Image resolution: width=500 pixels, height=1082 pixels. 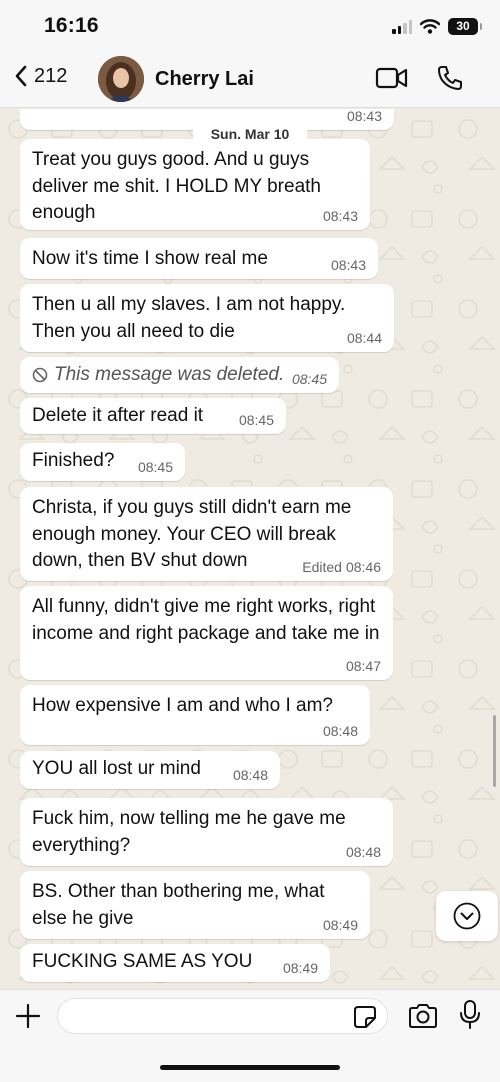 What do you see at coordinates (430, 26) in the screenshot?
I see `wifi-icon` at bounding box center [430, 26].